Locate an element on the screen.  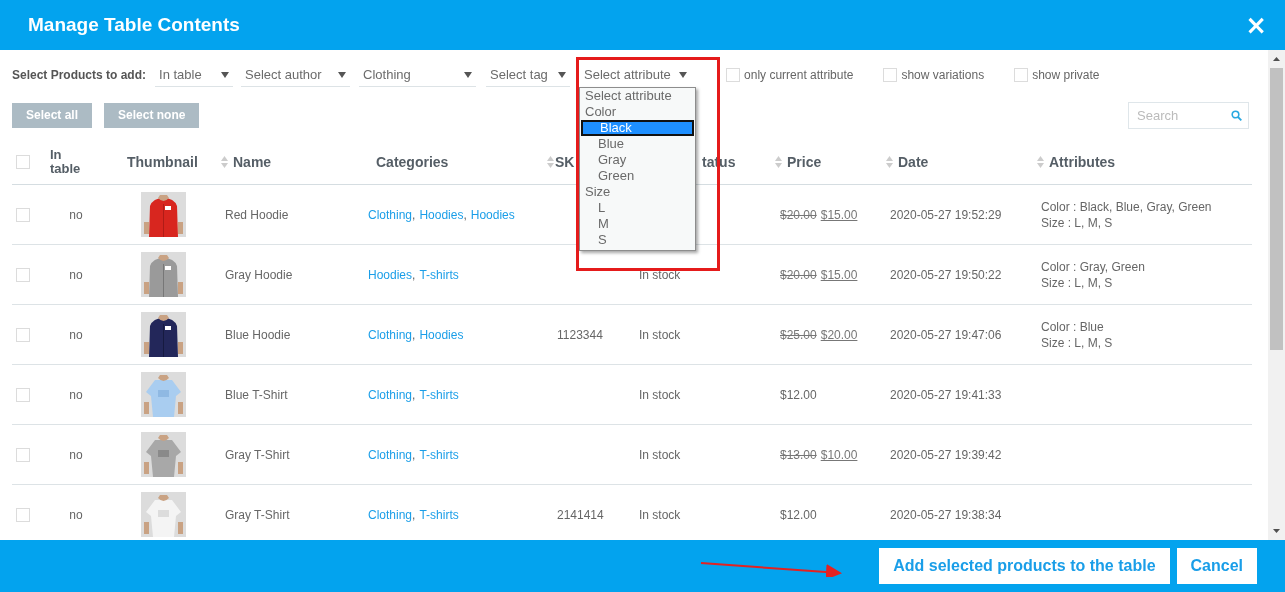
table-cell: 2020-05-27 19:47:06 is located at coordinates (946, 334).